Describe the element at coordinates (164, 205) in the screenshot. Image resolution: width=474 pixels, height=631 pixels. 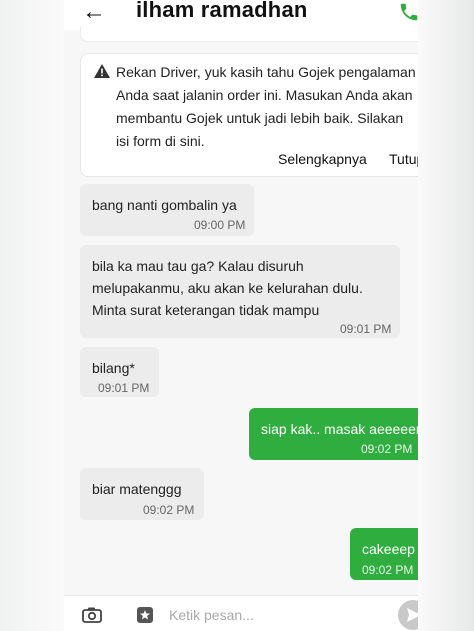
I see `message-text: bang nanti gombalin ya` at that location.